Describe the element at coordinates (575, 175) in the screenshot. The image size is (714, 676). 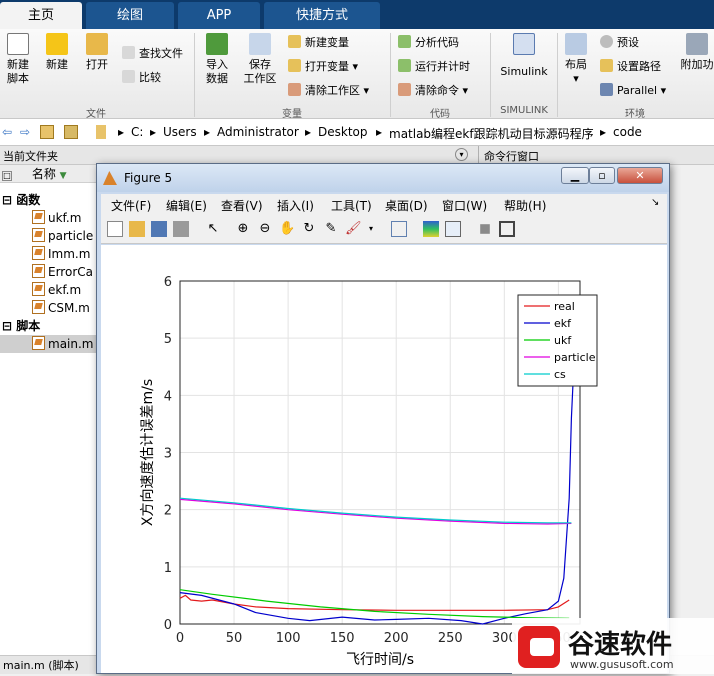
I see `minimize-button: ▁` at that location.